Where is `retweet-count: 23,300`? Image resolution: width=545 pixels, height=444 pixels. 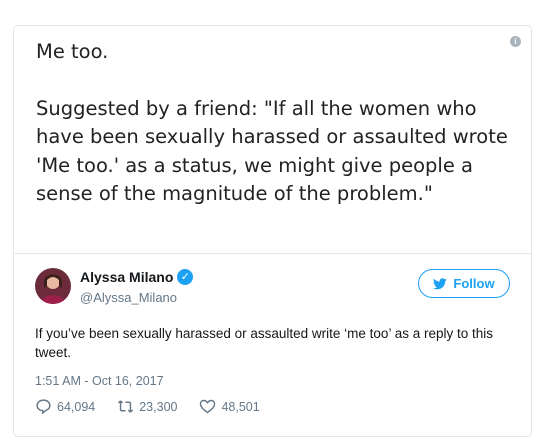
retweet-count: 23,300 is located at coordinates (158, 406).